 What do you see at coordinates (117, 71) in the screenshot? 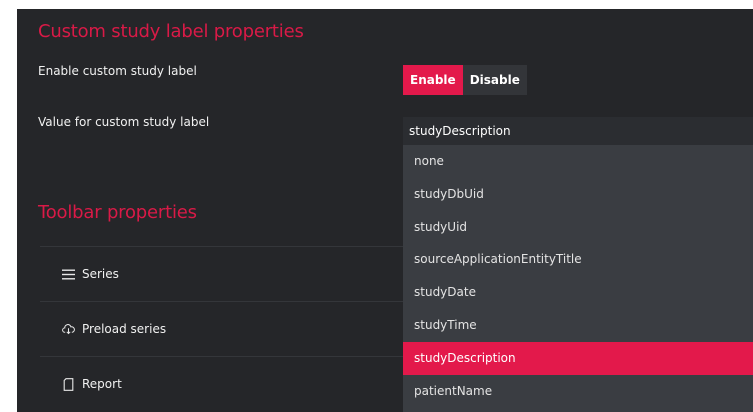
I see `enable-custom-study-label-label: Enable custom study label` at bounding box center [117, 71].